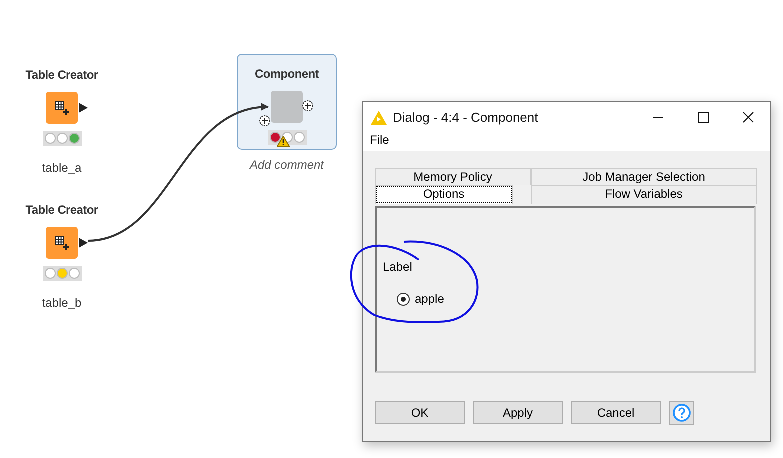 The image size is (783, 458). What do you see at coordinates (287, 75) in the screenshot?
I see `node-title: Component` at bounding box center [287, 75].